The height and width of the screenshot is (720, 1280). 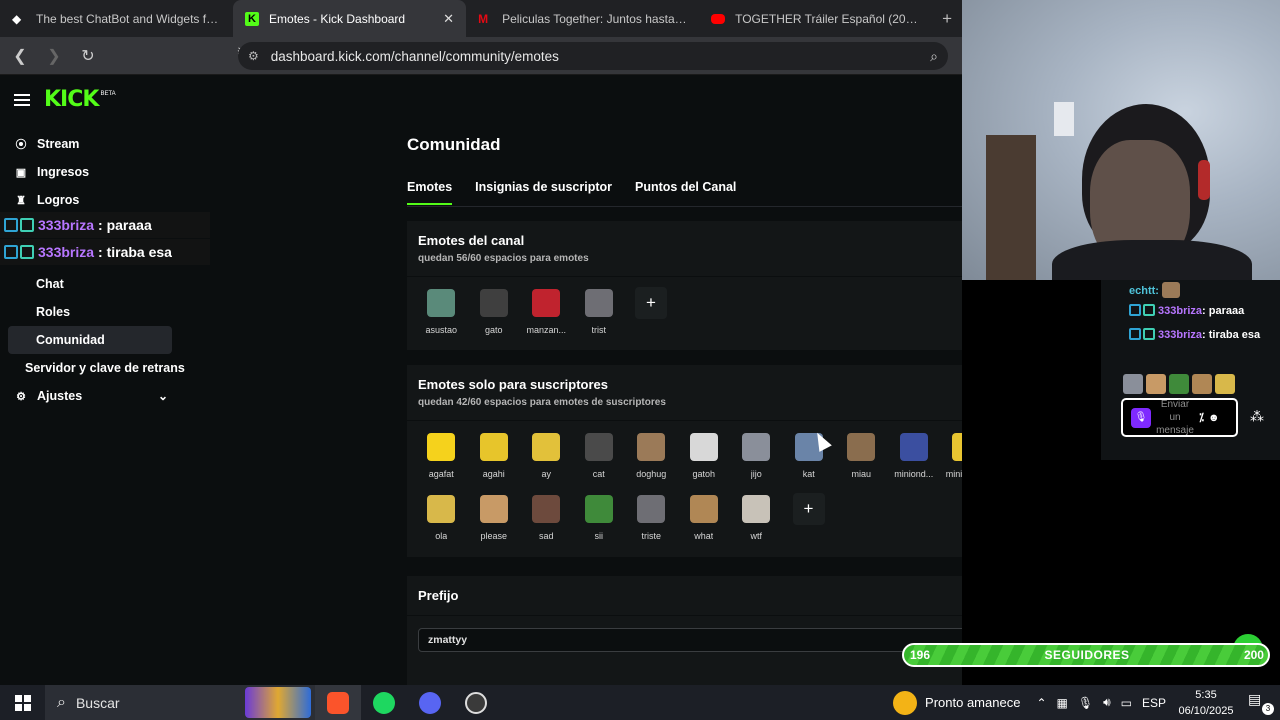 What do you see at coordinates (441, 524) in the screenshot?
I see `emote-item: ola` at bounding box center [441, 524].